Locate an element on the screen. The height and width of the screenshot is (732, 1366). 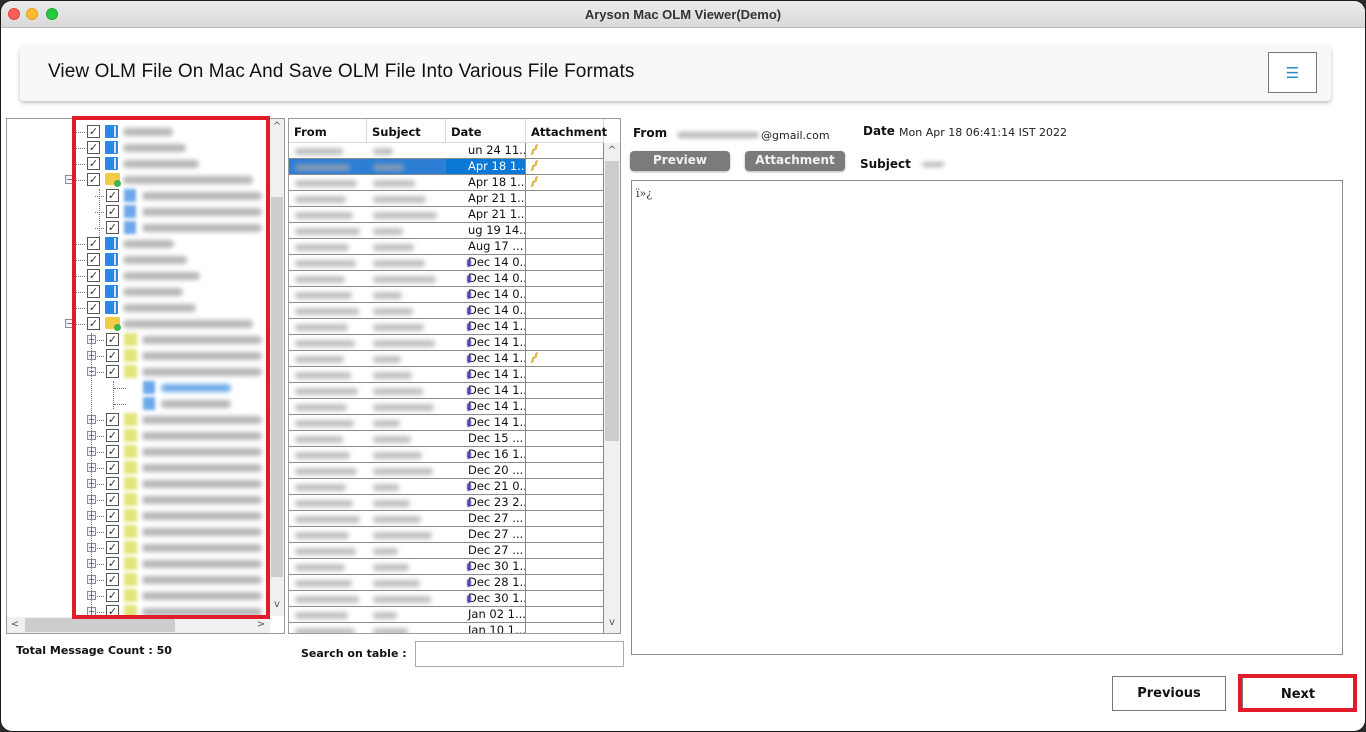
preview-button: Preview is located at coordinates (680, 161).